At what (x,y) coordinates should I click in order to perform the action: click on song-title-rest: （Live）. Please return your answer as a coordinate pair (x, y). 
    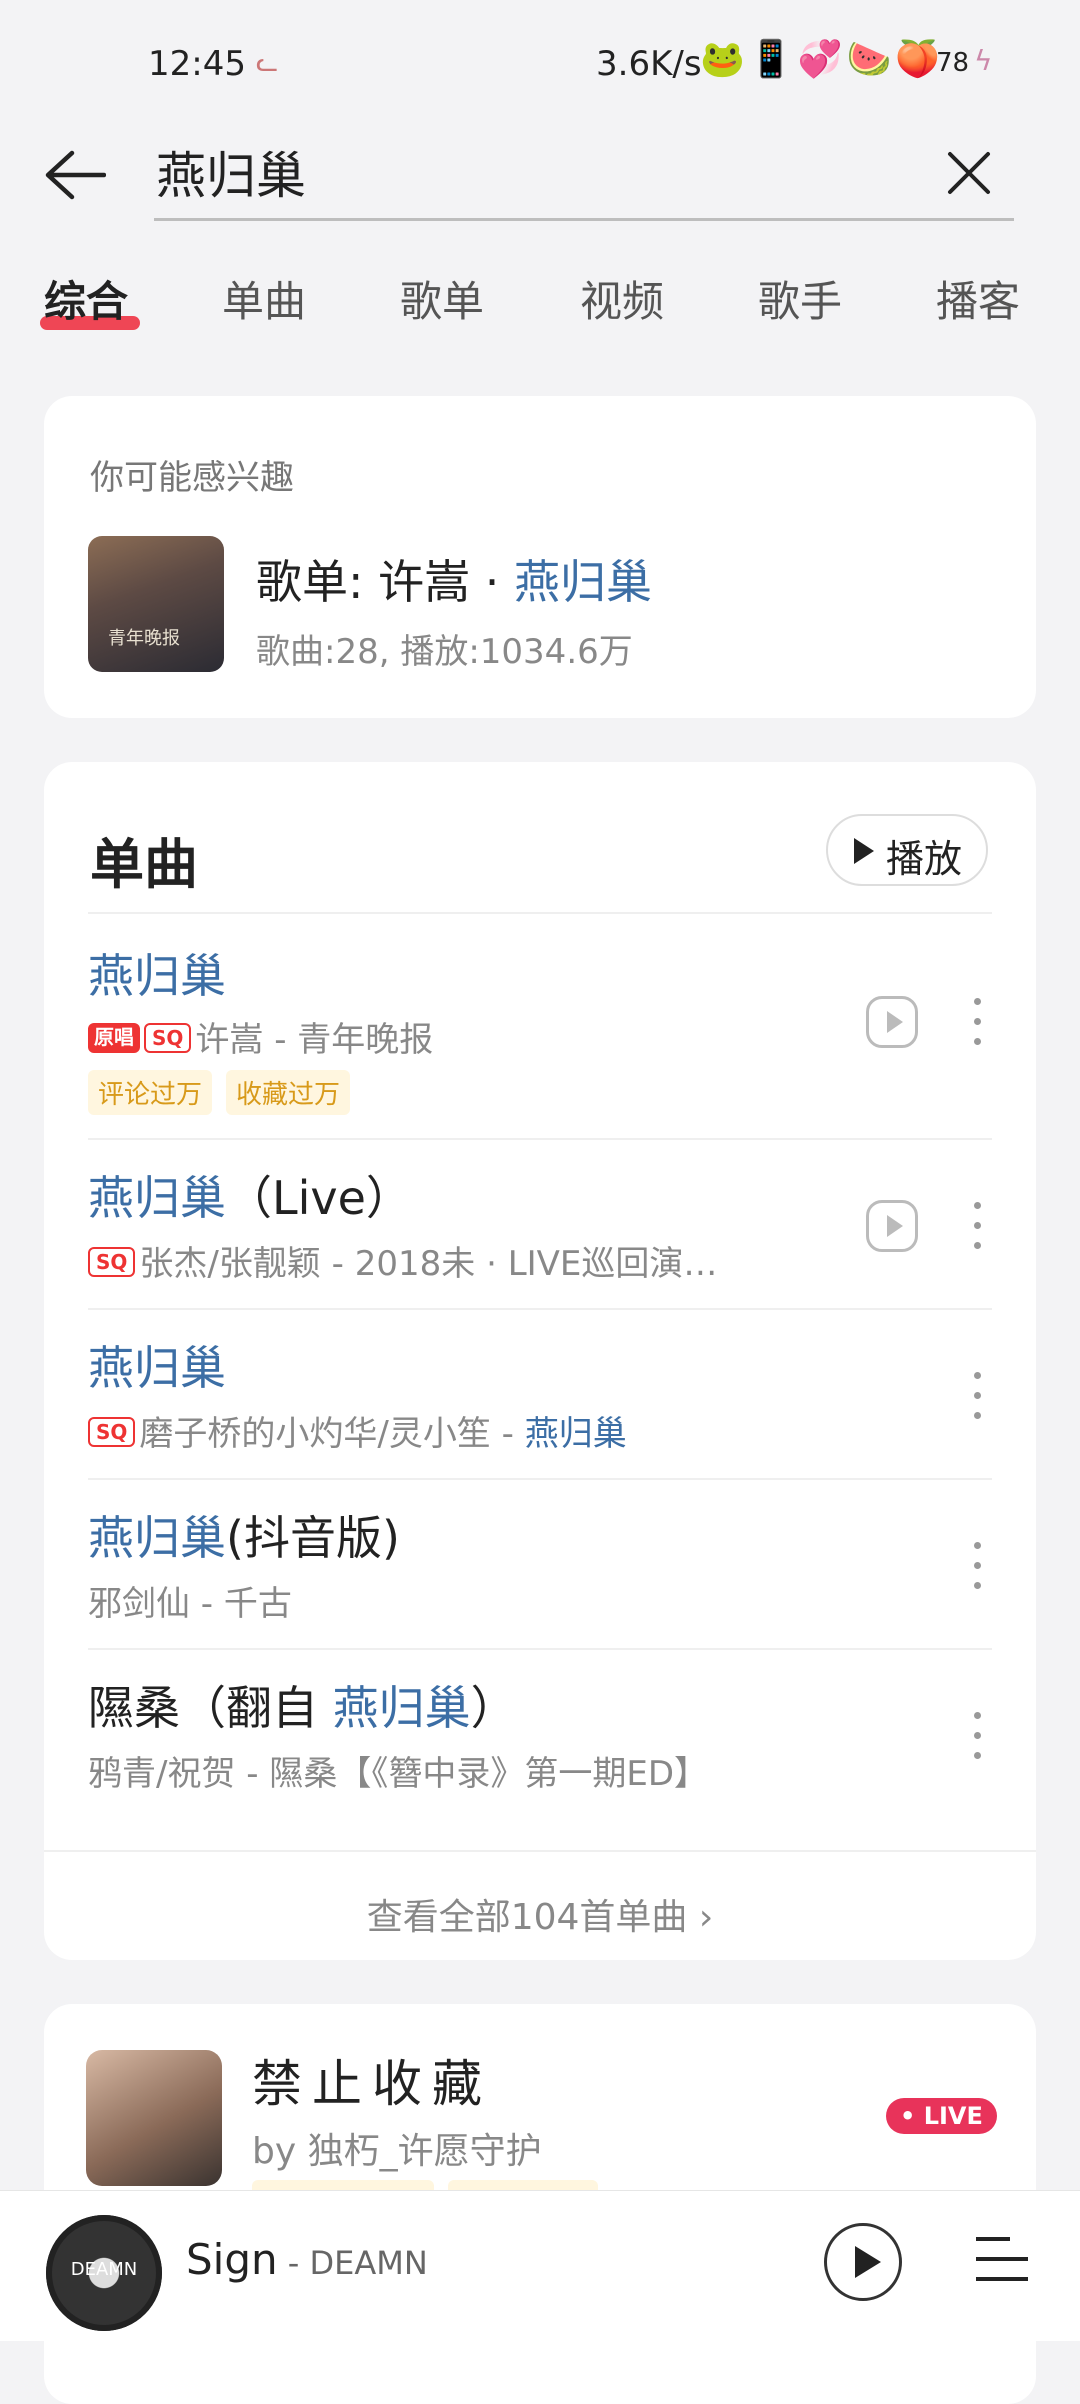
    Looking at the image, I should click on (319, 1198).